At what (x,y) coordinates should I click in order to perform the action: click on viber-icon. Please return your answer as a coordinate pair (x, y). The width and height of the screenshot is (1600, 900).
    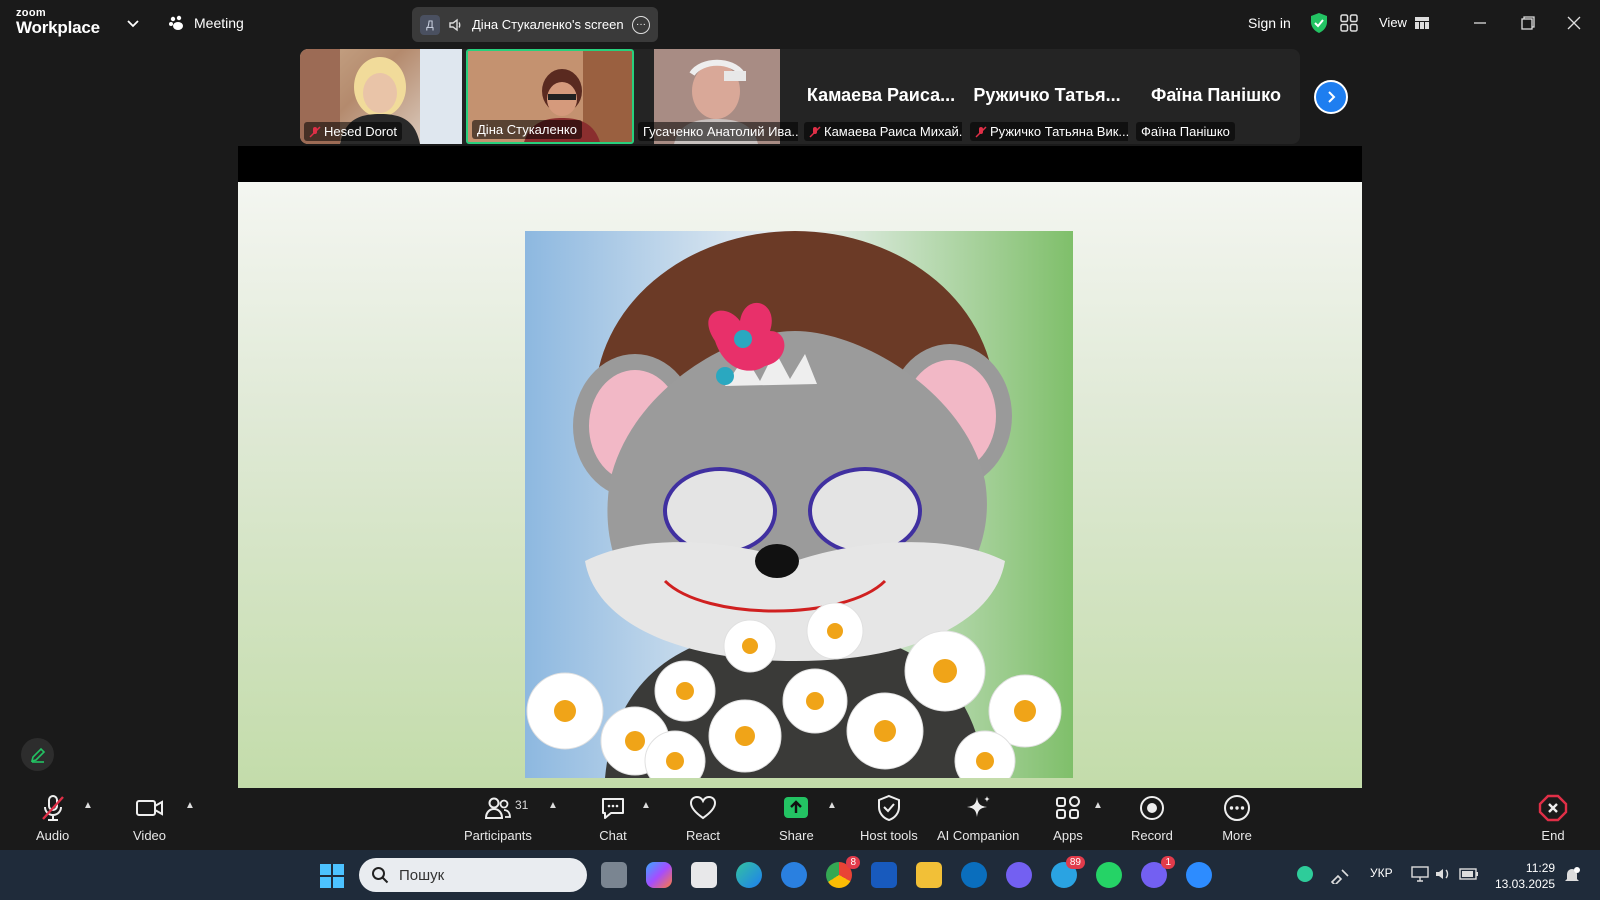
    Looking at the image, I should click on (1019, 875).